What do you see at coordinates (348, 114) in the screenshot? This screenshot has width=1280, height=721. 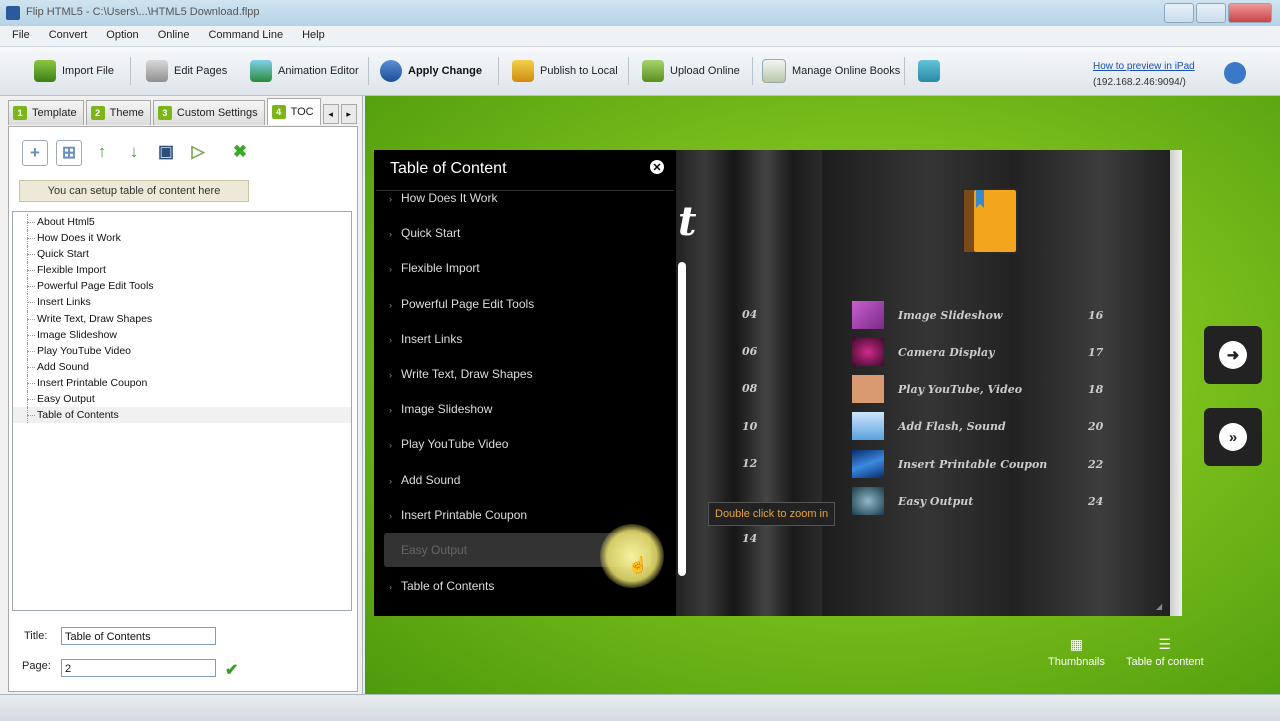 I see `tab-scroll-right-button: ▸` at bounding box center [348, 114].